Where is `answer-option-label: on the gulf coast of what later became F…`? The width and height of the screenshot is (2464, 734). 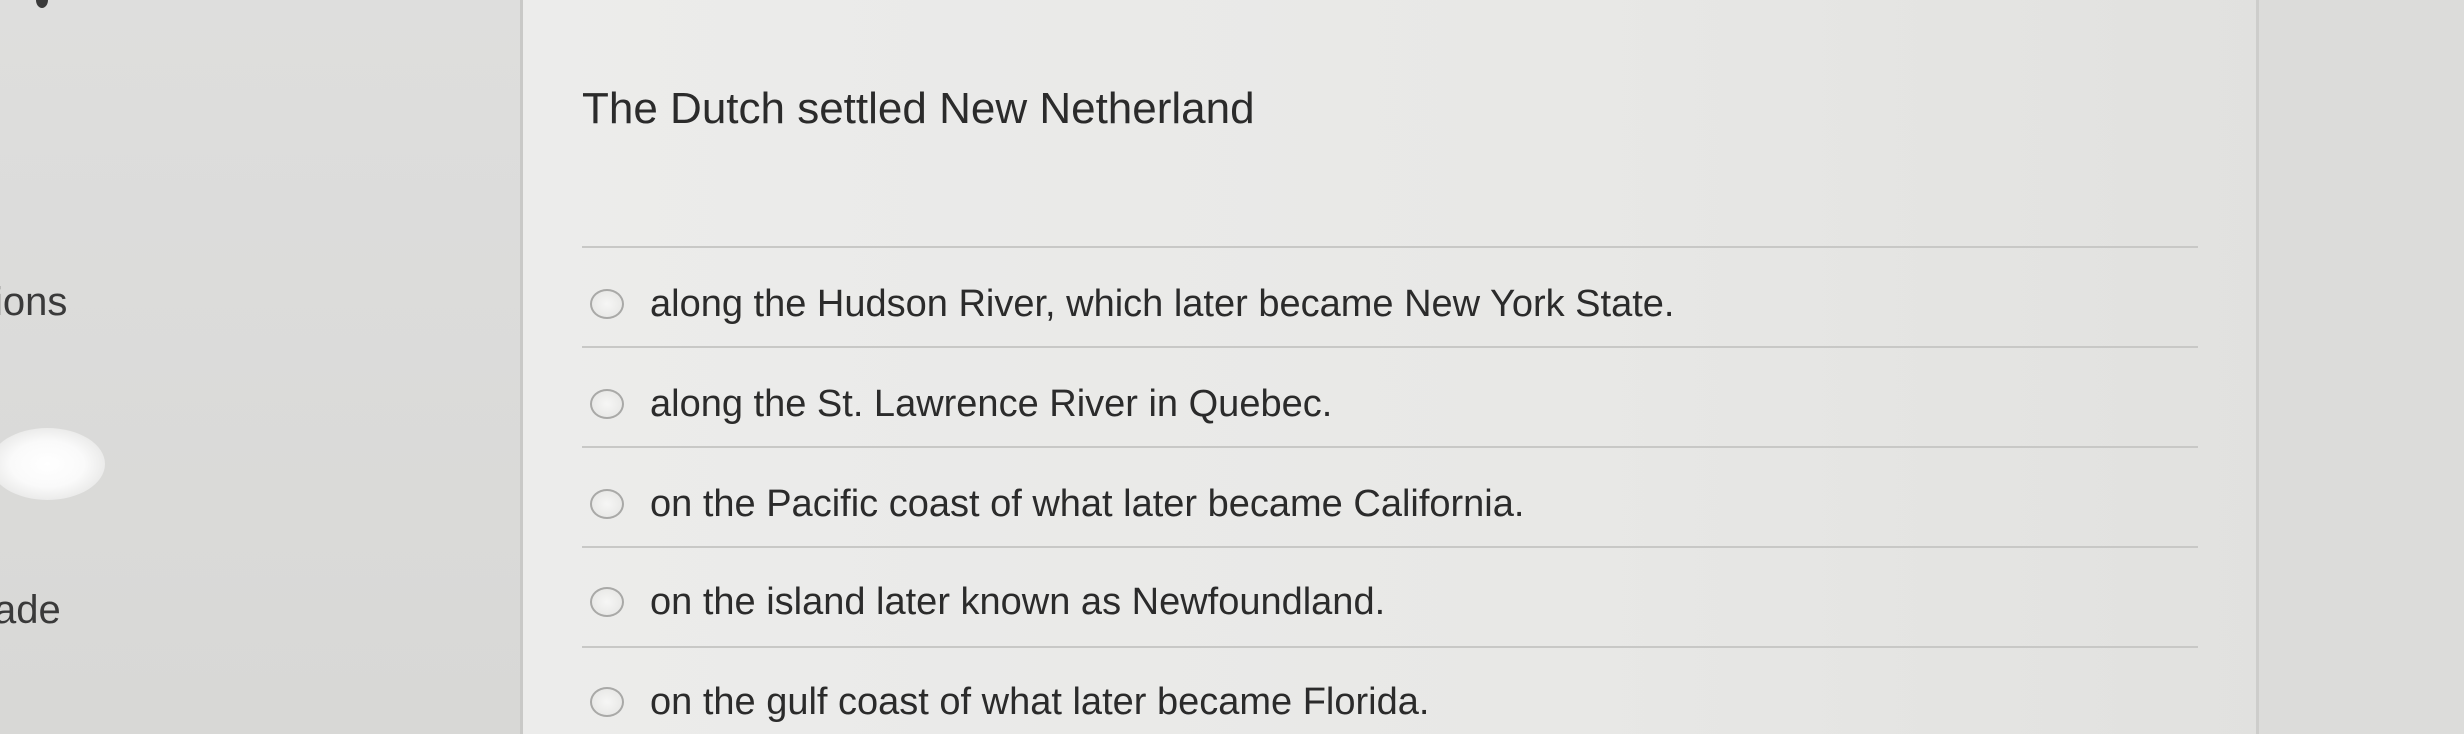
answer-option-label: on the gulf coast of what later became F… is located at coordinates (1040, 701).